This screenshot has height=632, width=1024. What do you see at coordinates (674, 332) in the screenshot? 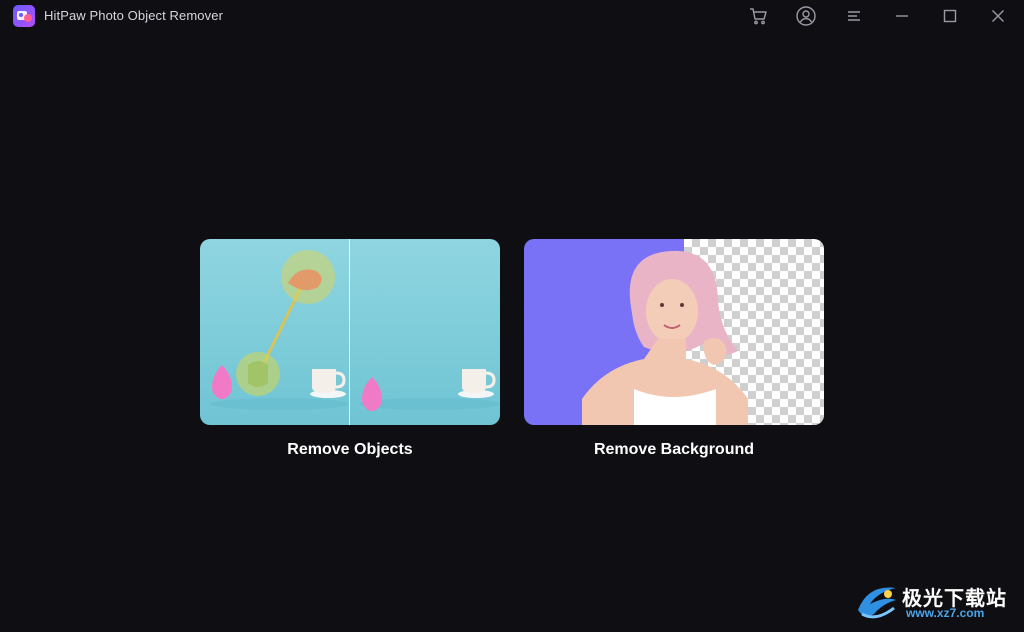
I see `remove-background-preview-image` at bounding box center [674, 332].